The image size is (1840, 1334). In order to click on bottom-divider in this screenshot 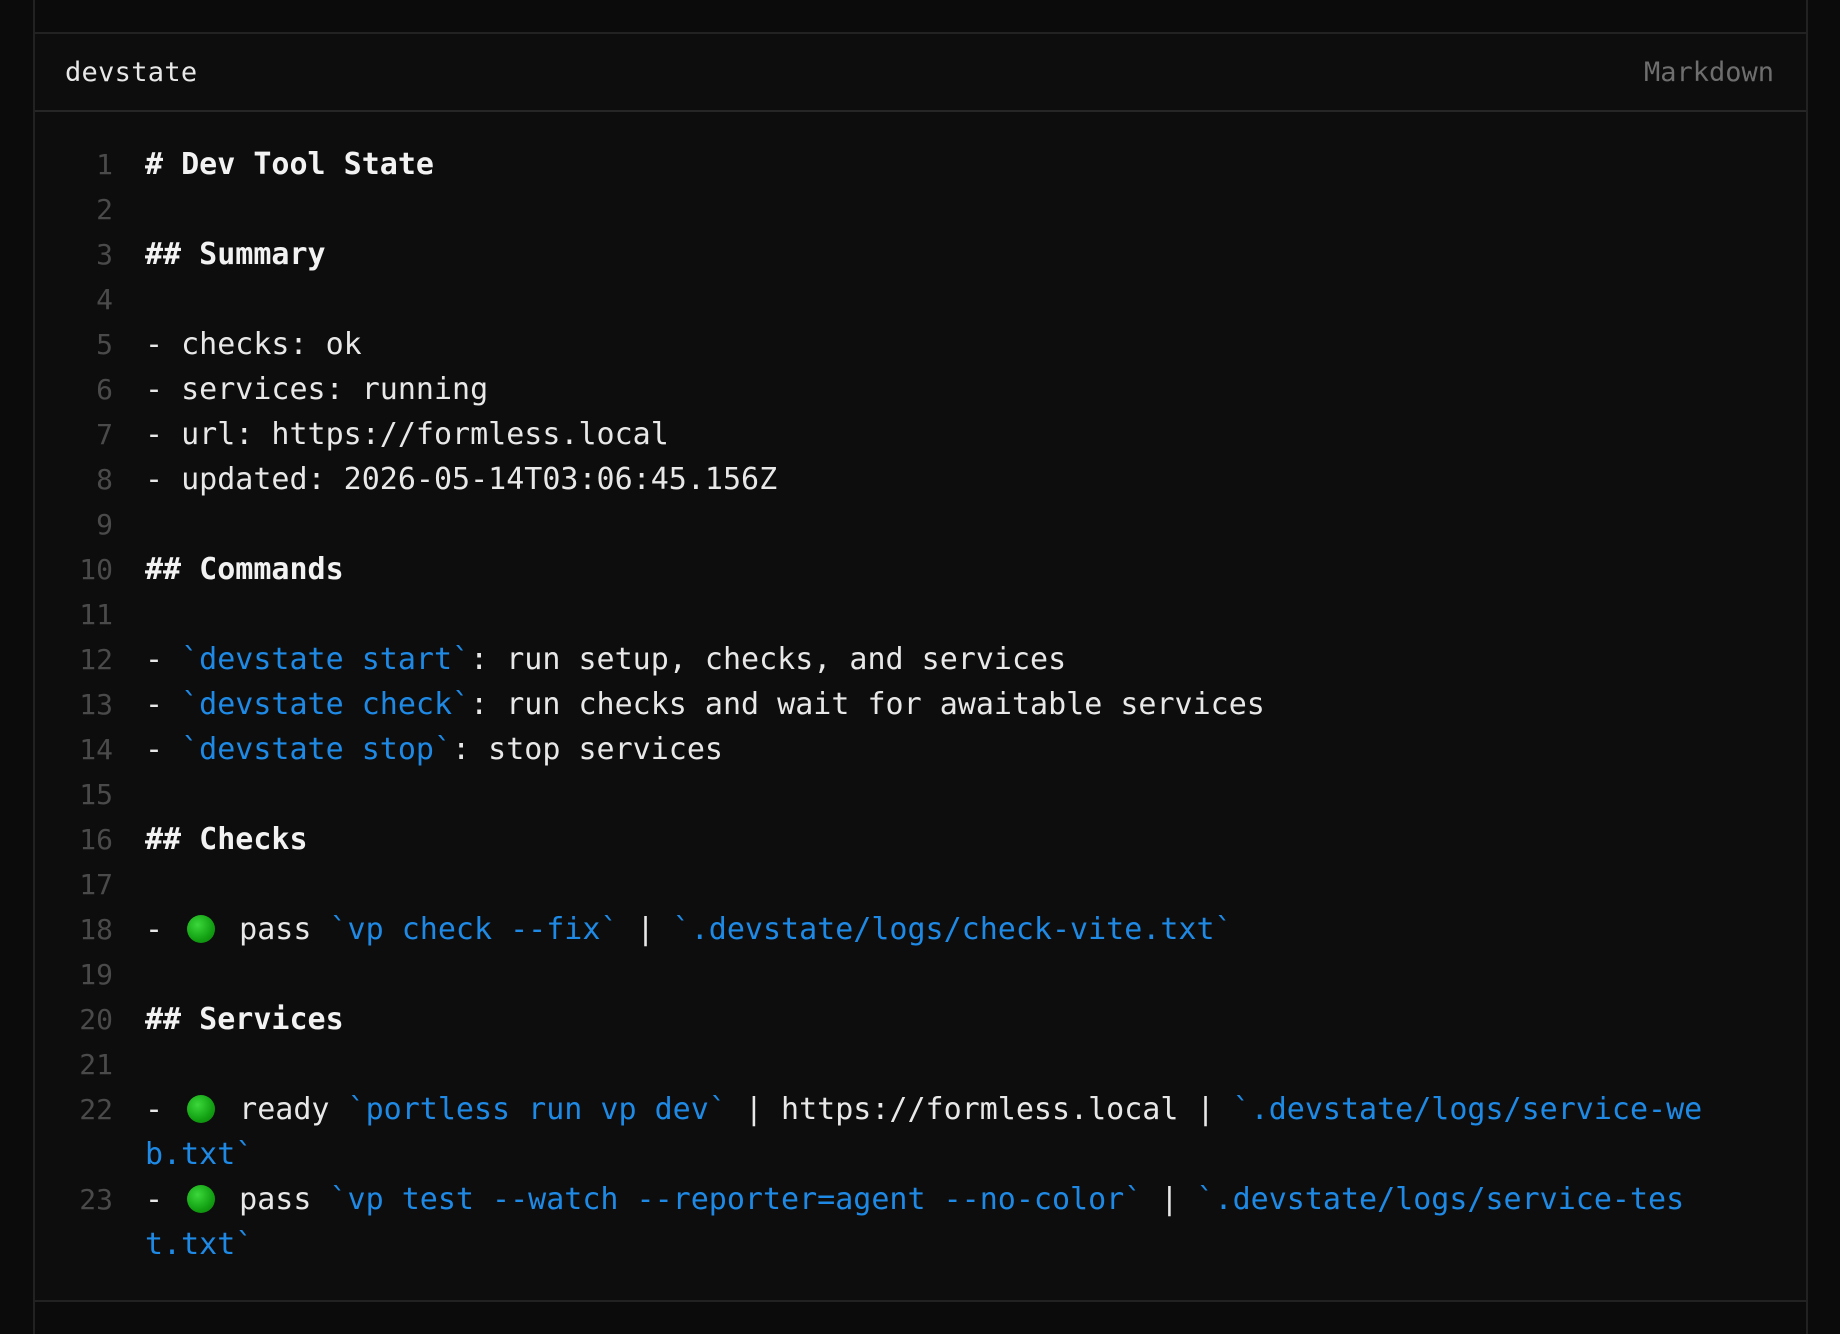, I will do `click(920, 1301)`.